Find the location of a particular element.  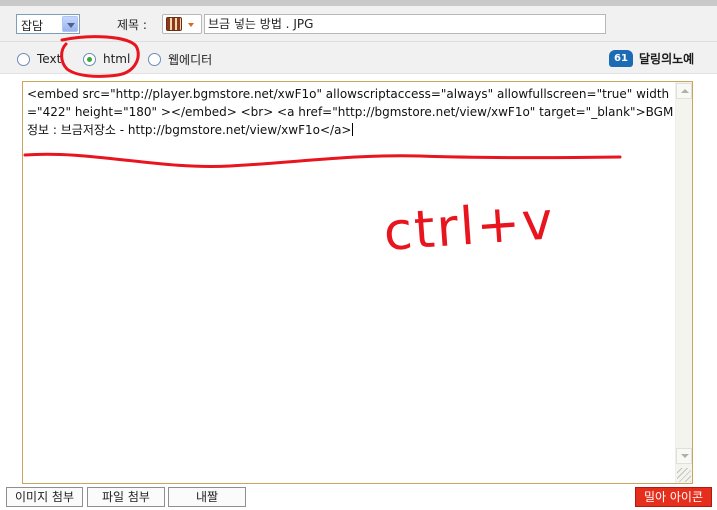

radio-selected-icon is located at coordinates (89, 59).